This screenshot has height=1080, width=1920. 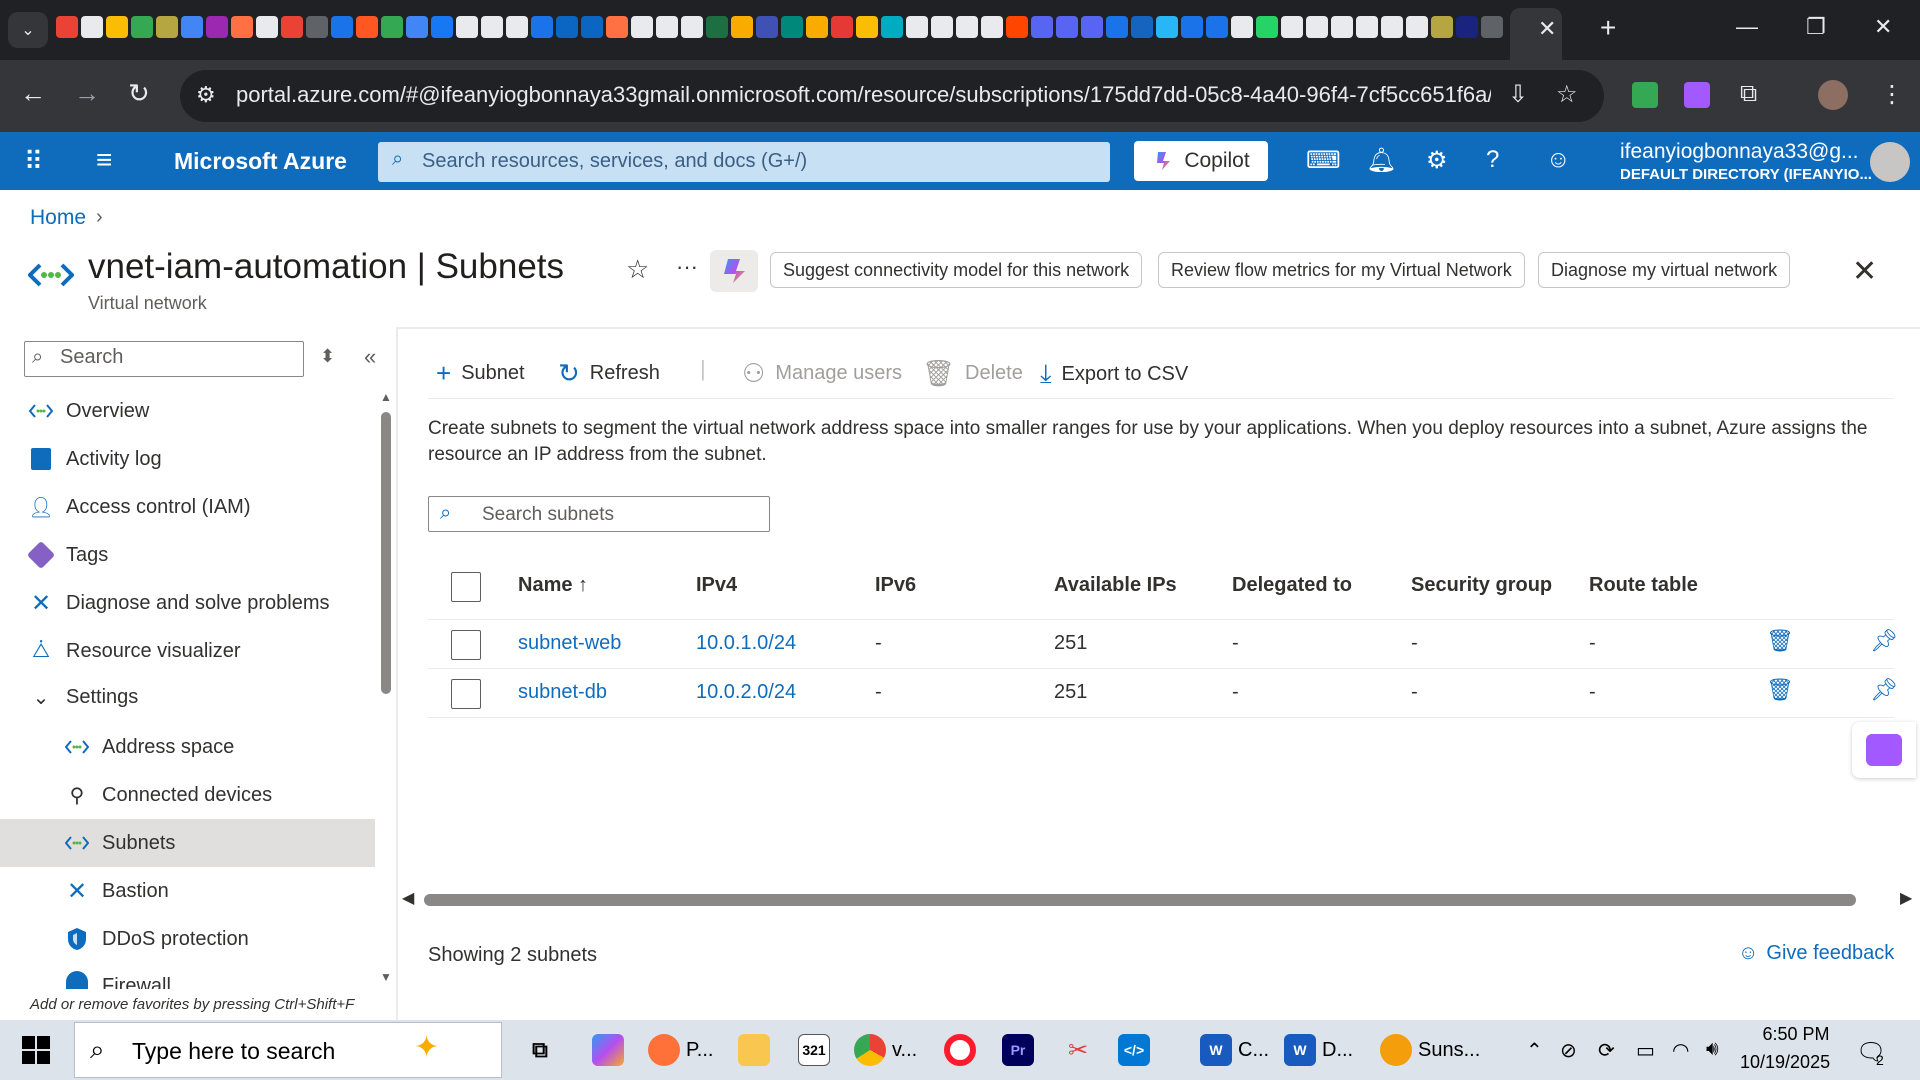 What do you see at coordinates (1567, 94) in the screenshot?
I see `bookmark-star-icon: ☆` at bounding box center [1567, 94].